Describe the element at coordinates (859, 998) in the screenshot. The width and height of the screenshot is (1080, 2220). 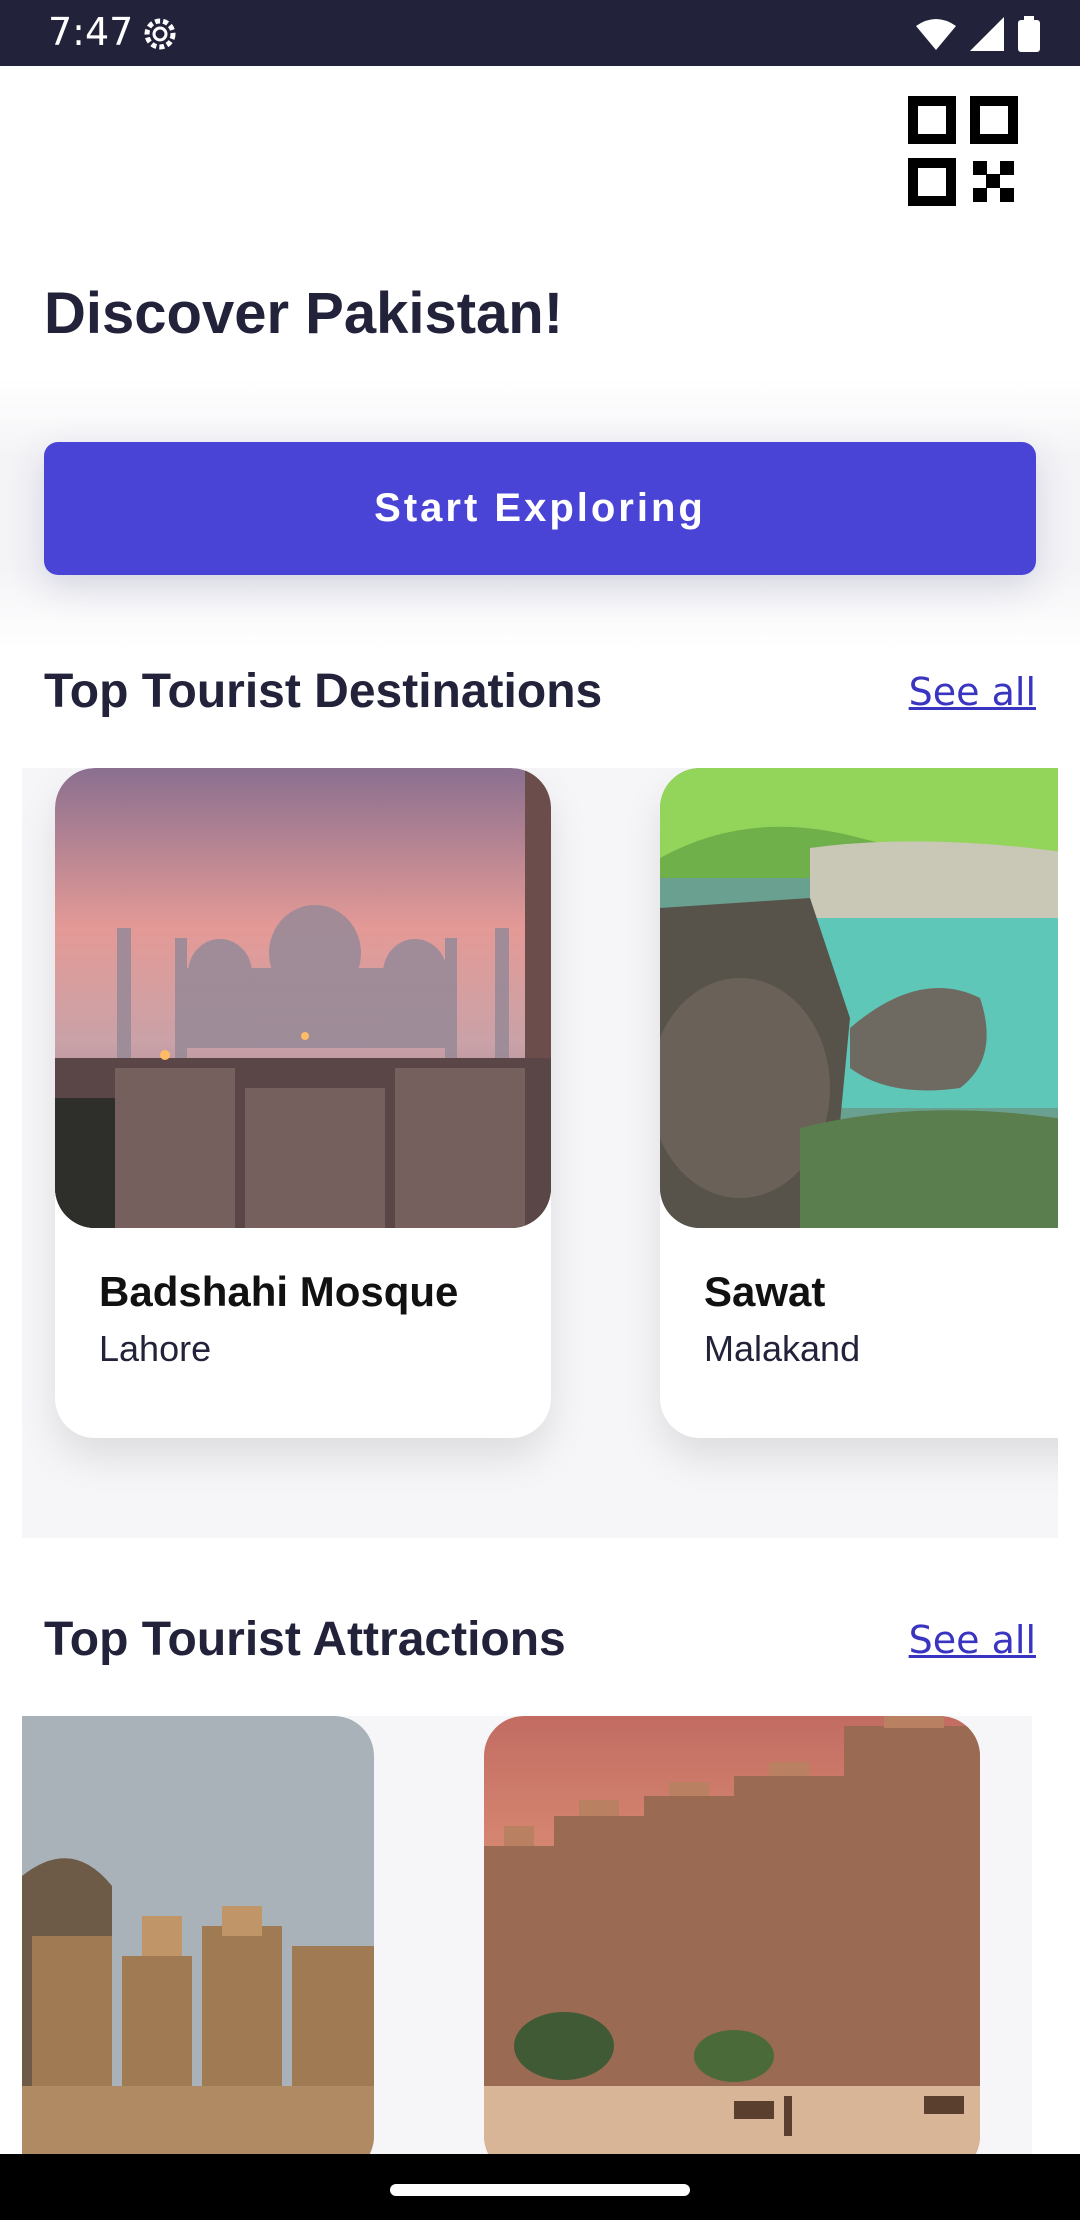
I see `sawat-image` at that location.